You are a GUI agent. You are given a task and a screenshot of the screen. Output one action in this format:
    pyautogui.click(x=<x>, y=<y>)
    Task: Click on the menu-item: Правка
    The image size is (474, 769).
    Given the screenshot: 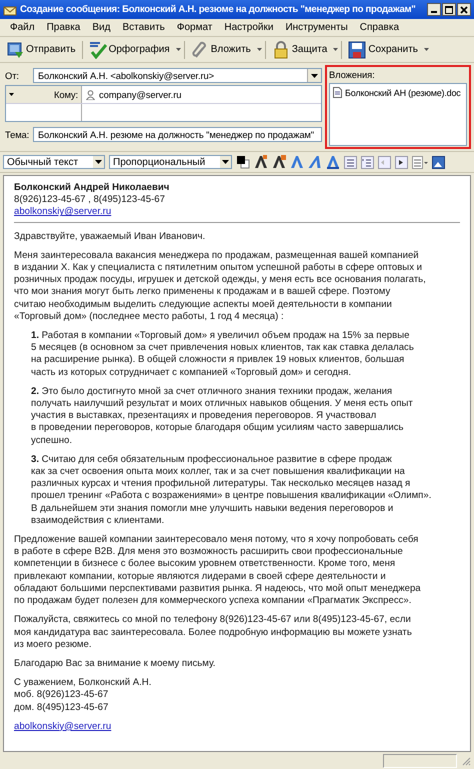 What is the action you would take?
    pyautogui.click(x=63, y=27)
    